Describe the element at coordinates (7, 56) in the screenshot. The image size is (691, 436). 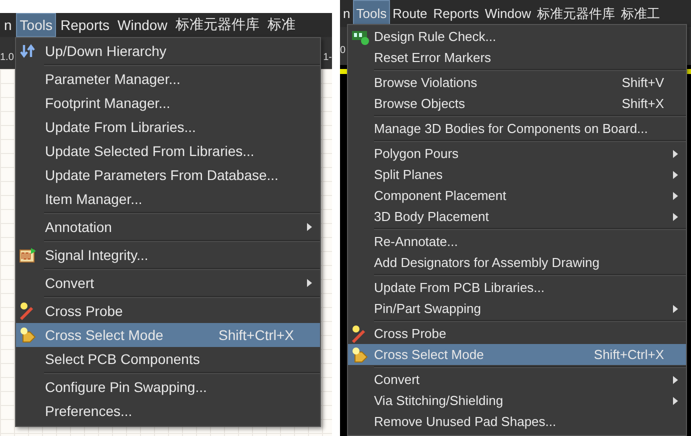
I see `toolbar-text: 1.0` at that location.